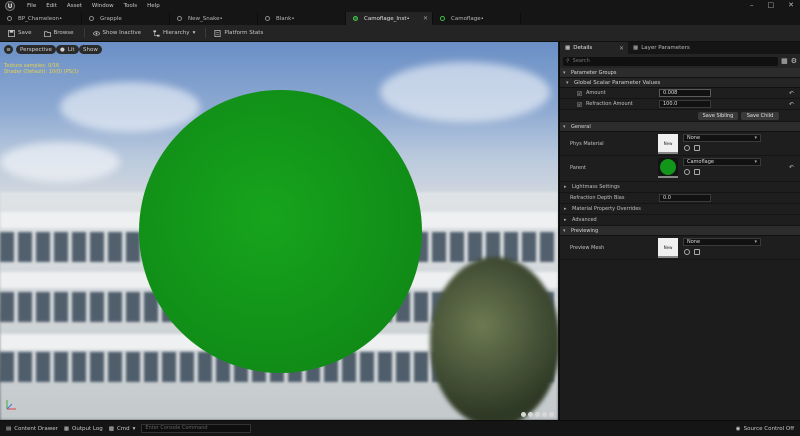 The width and height of the screenshot is (800, 436). Describe the element at coordinates (389, 18) in the screenshot. I see `tab-camoflage-inst: Camoflage_Inst• ✕` at that location.